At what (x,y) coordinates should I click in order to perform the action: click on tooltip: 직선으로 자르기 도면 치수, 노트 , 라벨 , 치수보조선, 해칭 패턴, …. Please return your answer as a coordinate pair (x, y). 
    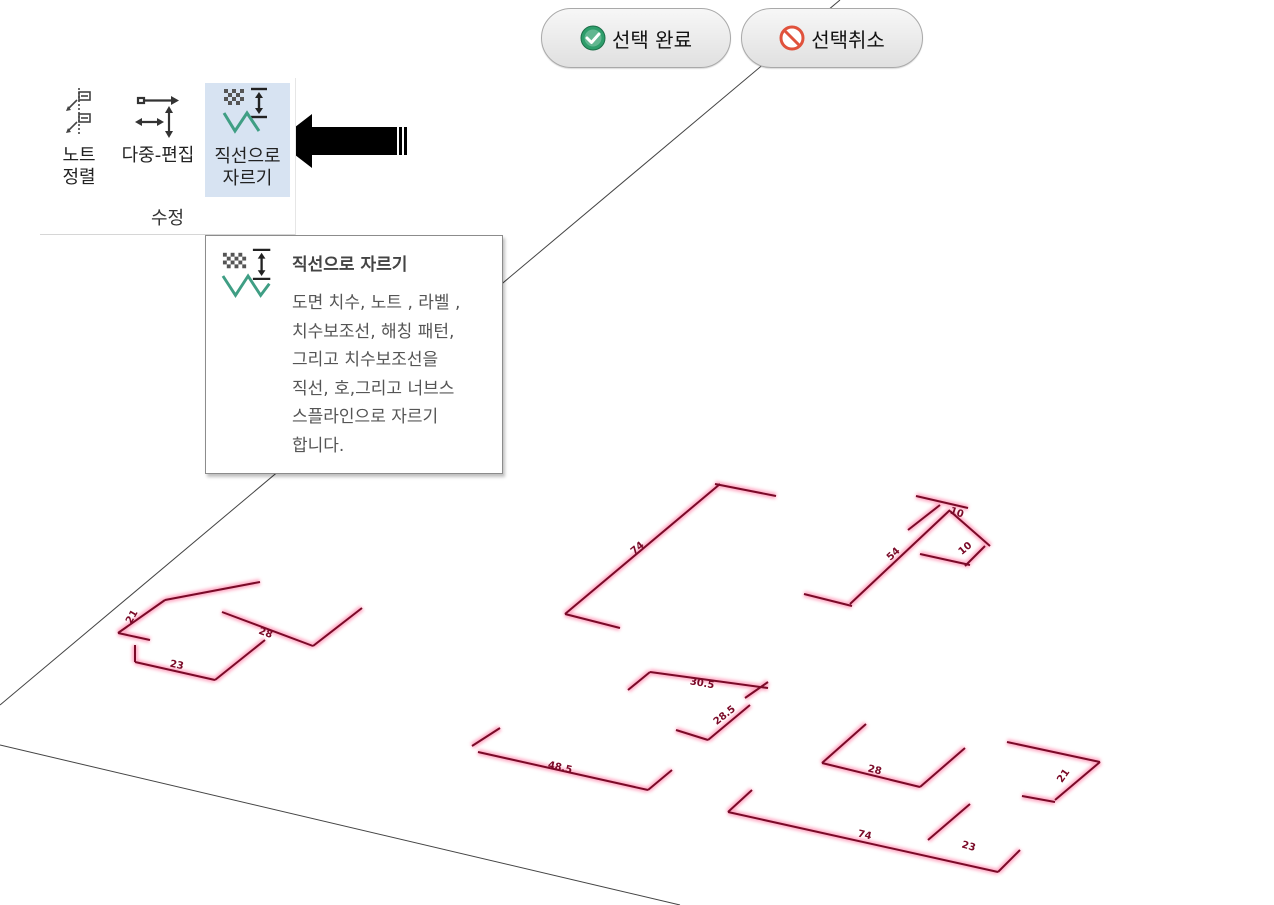
    Looking at the image, I should click on (354, 354).